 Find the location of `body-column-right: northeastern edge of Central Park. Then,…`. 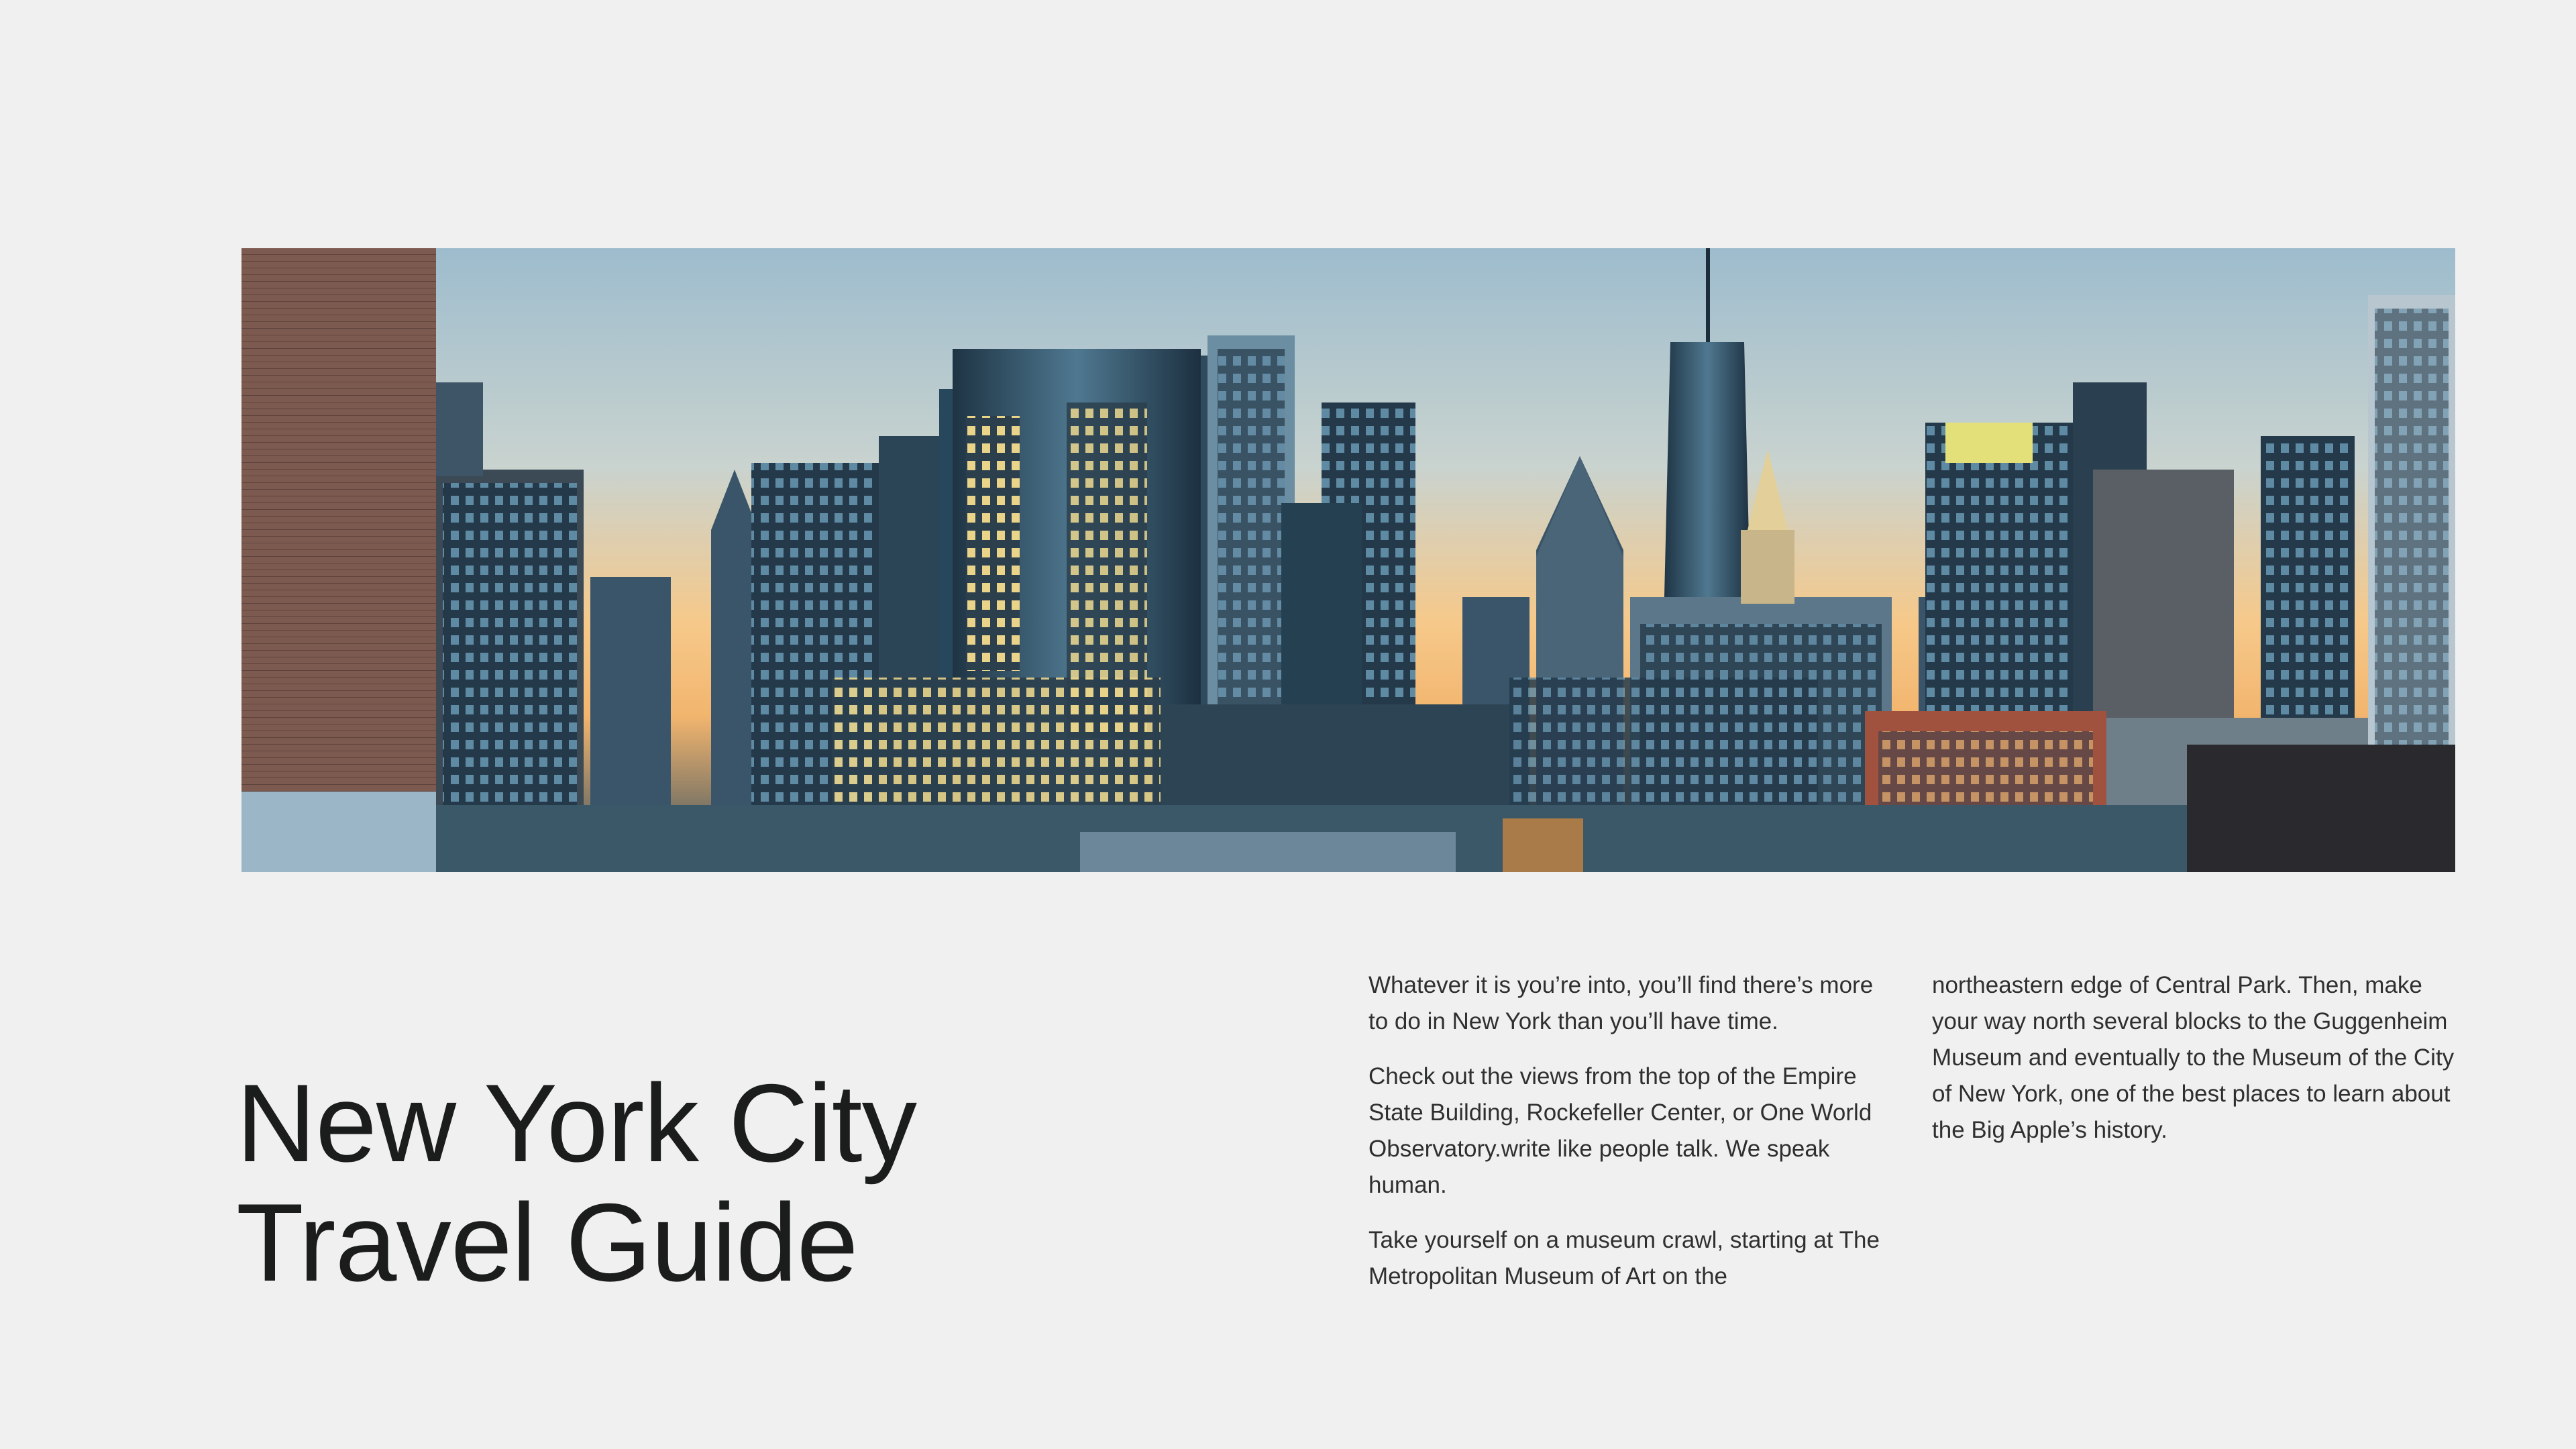

body-column-right: northeastern edge of Central Park. Then,… is located at coordinates (2197, 1067).